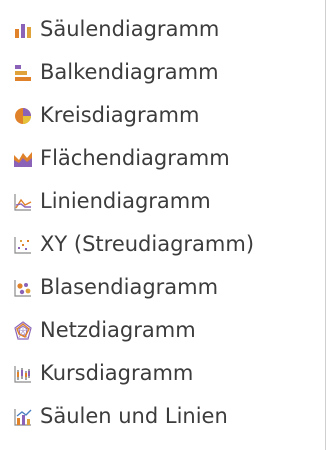 The width and height of the screenshot is (335, 450). I want to click on column-chart-icon, so click(23, 30).